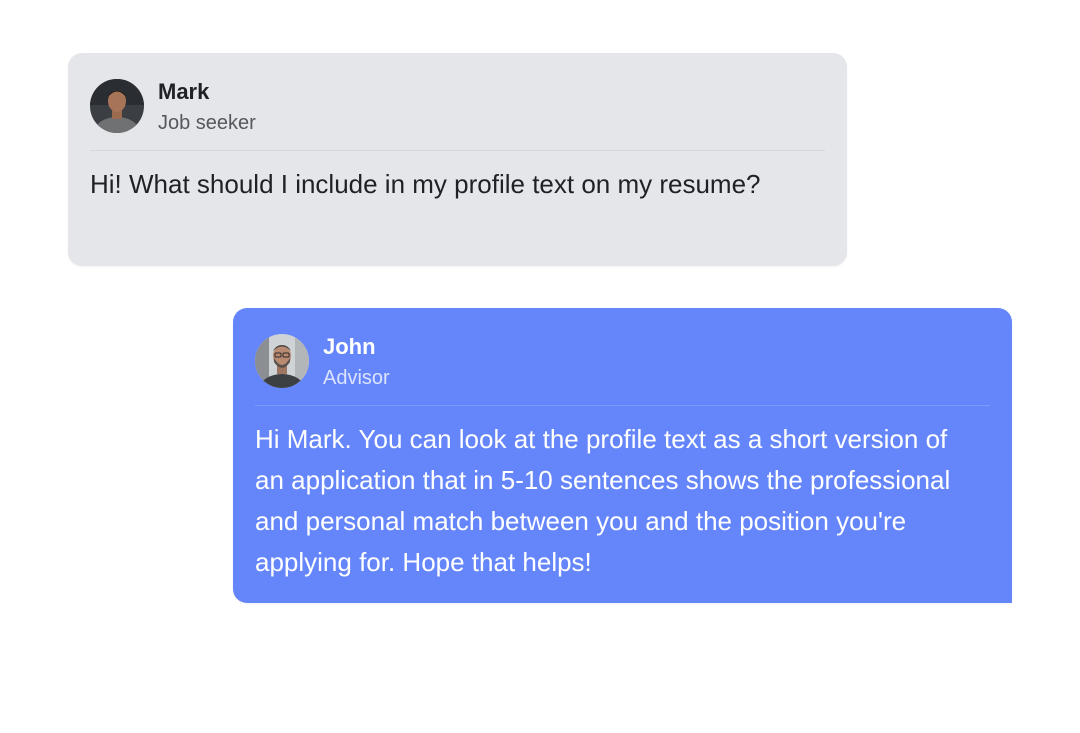 Image resolution: width=1080 pixels, height=733 pixels. What do you see at coordinates (117, 106) in the screenshot?
I see `avatar-mark` at bounding box center [117, 106].